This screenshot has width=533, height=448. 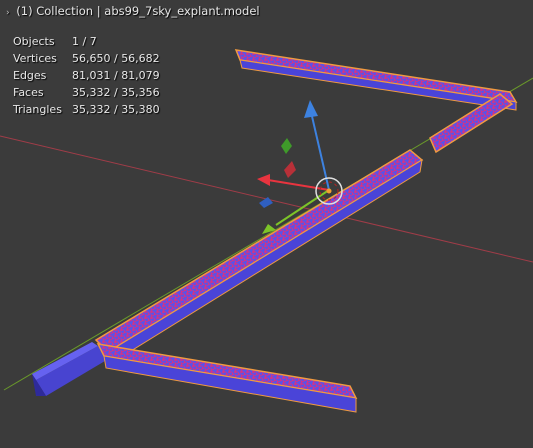 What do you see at coordinates (116, 58) in the screenshot?
I see `stat-value: 56,650 / 56,682` at bounding box center [116, 58].